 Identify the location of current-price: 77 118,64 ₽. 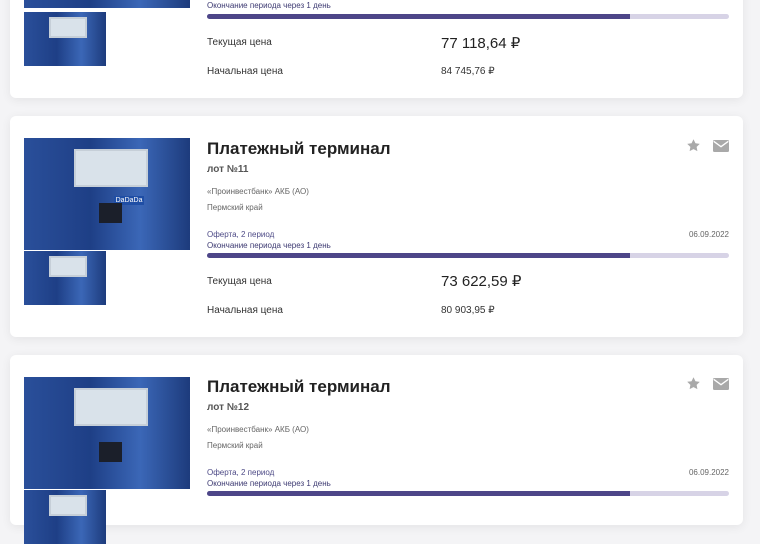
(481, 43).